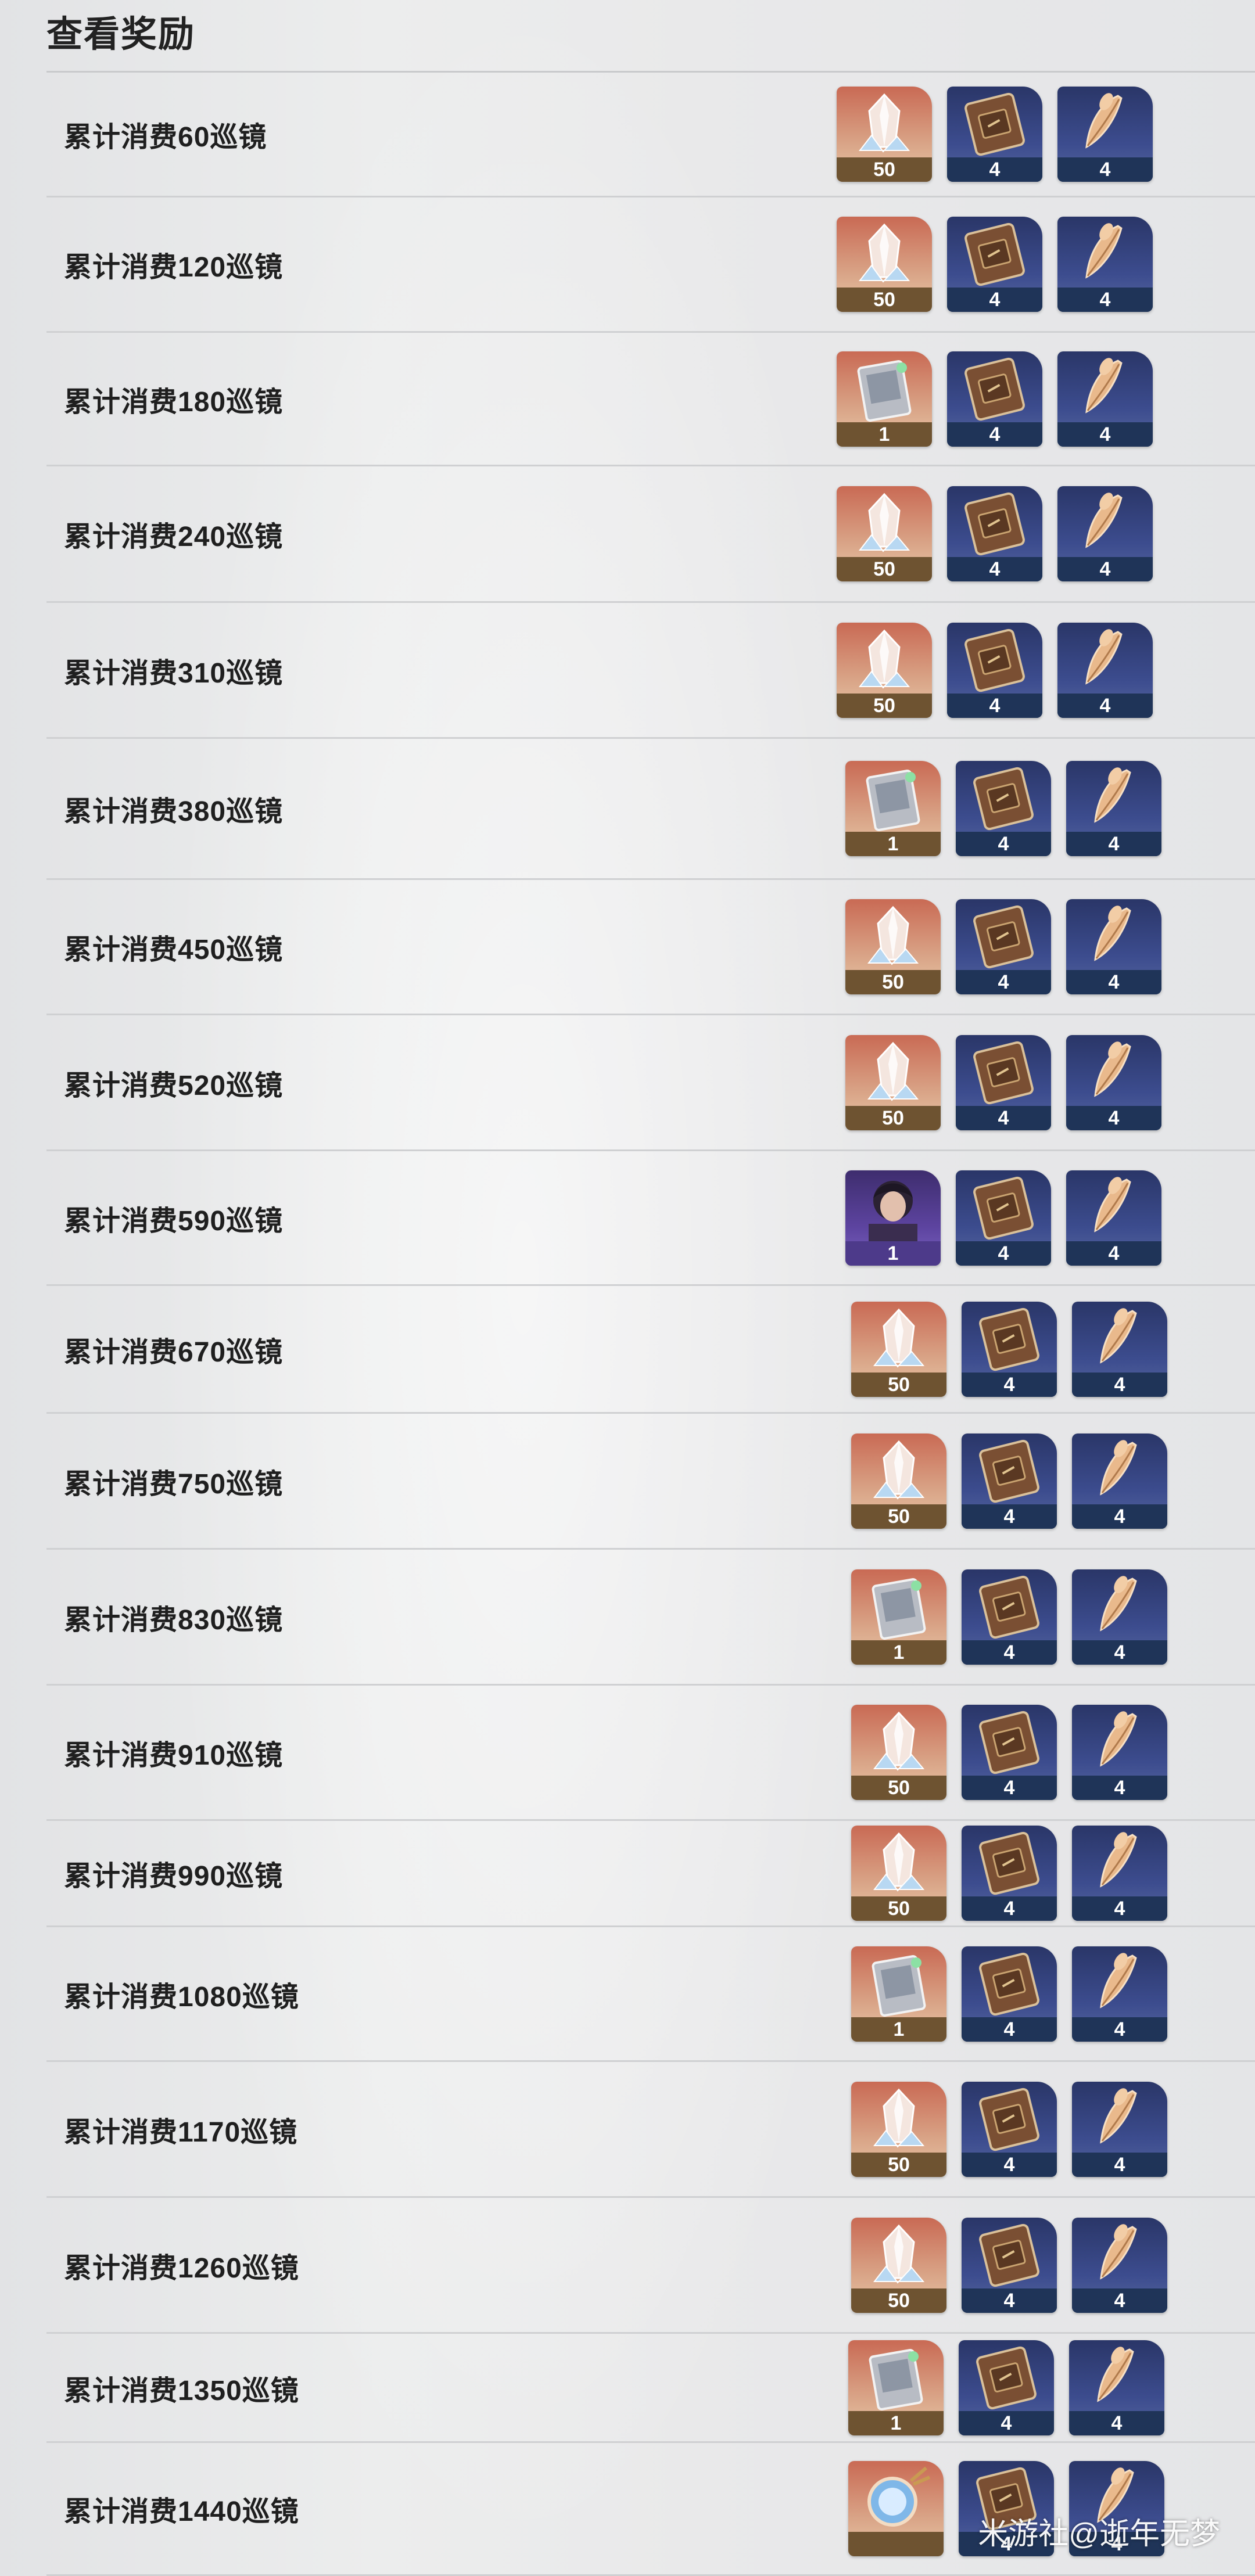  Describe the element at coordinates (174, 267) in the screenshot. I see `reward-threshold-label: 累计消费120巡镜` at that location.